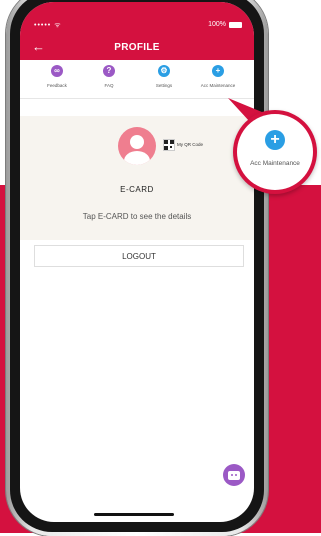  I want to click on tab-feedback: ∞ Feedback, so click(57, 76).